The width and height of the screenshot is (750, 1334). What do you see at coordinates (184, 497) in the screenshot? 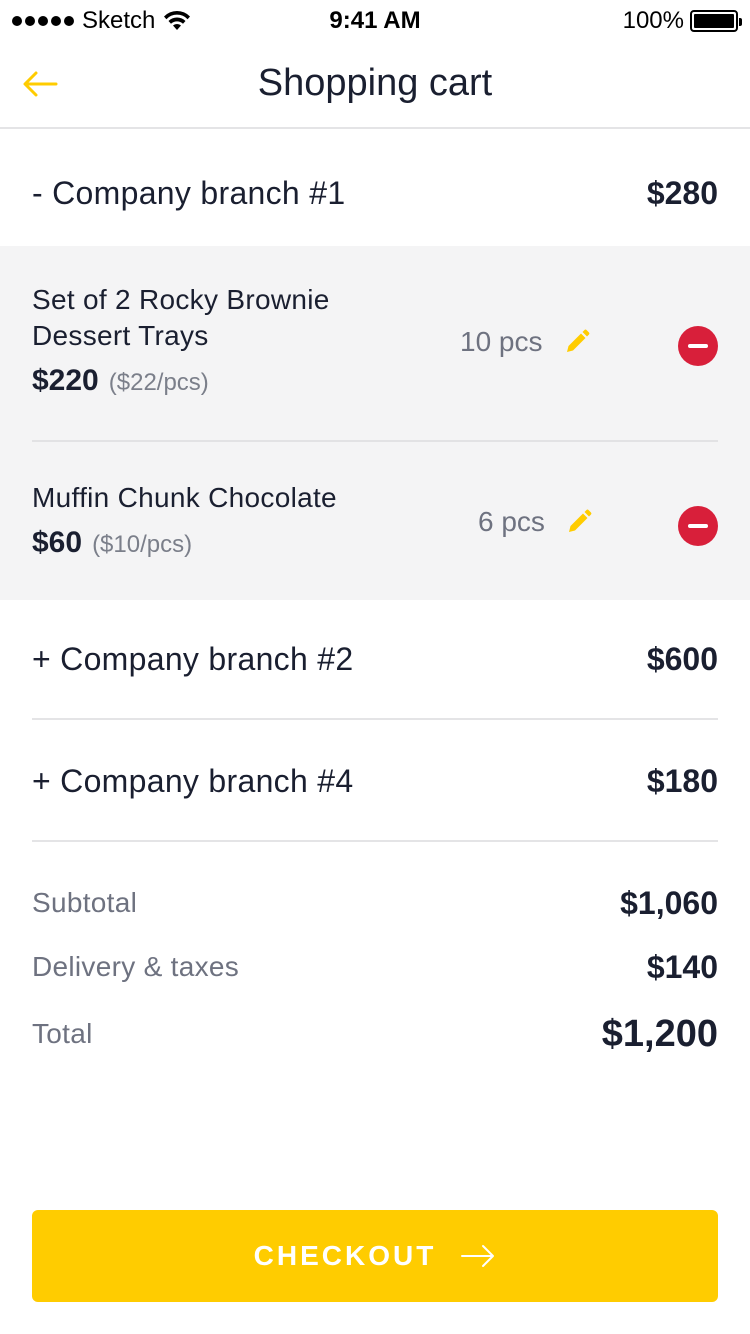
I see `item-name-line: Muffin Chunk Chocolate` at bounding box center [184, 497].